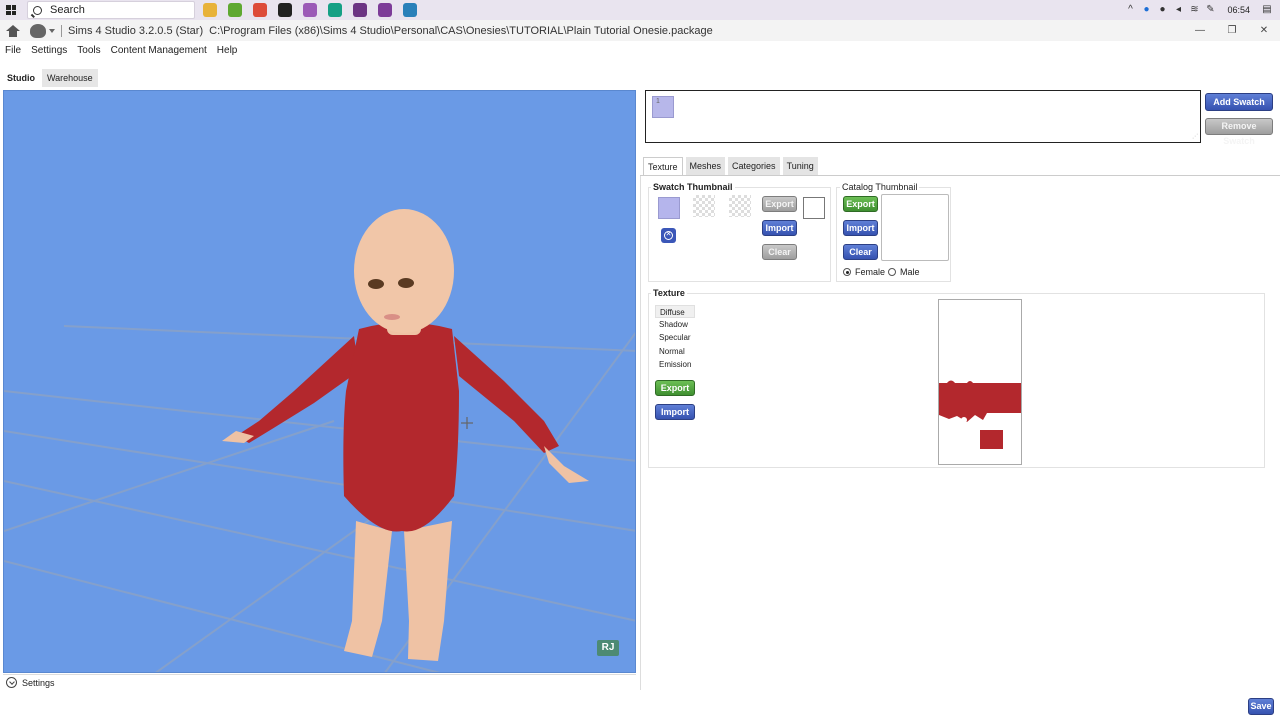 The image size is (1280, 720). What do you see at coordinates (704, 206) in the screenshot?
I see `swatch-thumbnail-preview` at bounding box center [704, 206].